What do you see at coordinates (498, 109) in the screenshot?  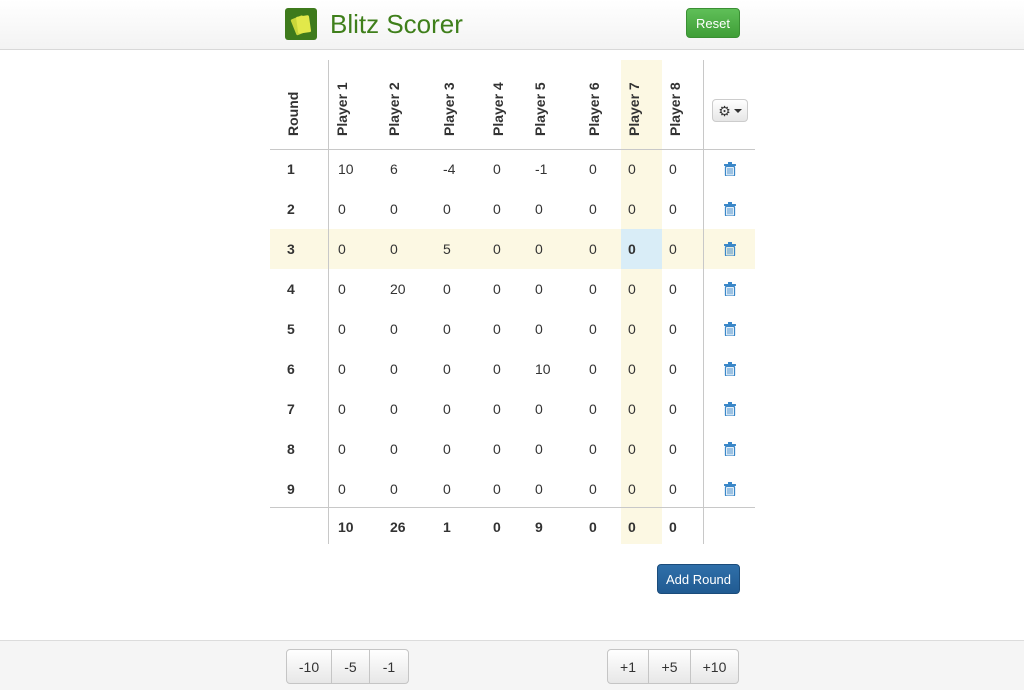 I see `player-header: Player 4` at bounding box center [498, 109].